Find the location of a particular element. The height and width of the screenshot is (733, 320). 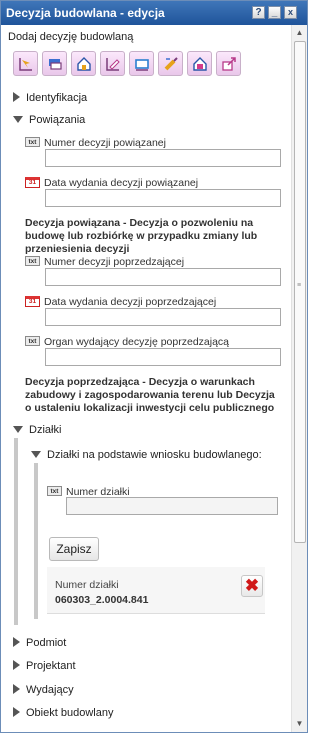

house-edit-icon is located at coordinates (83, 63).